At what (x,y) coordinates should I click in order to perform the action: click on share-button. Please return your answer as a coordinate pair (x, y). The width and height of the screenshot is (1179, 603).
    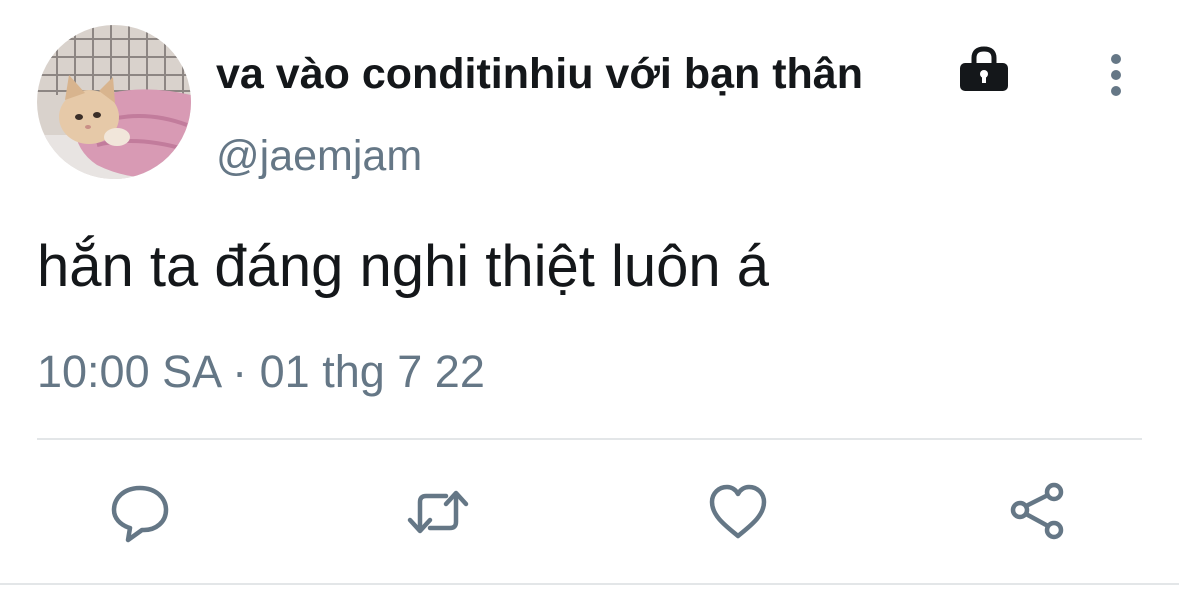
    Looking at the image, I should click on (1038, 512).